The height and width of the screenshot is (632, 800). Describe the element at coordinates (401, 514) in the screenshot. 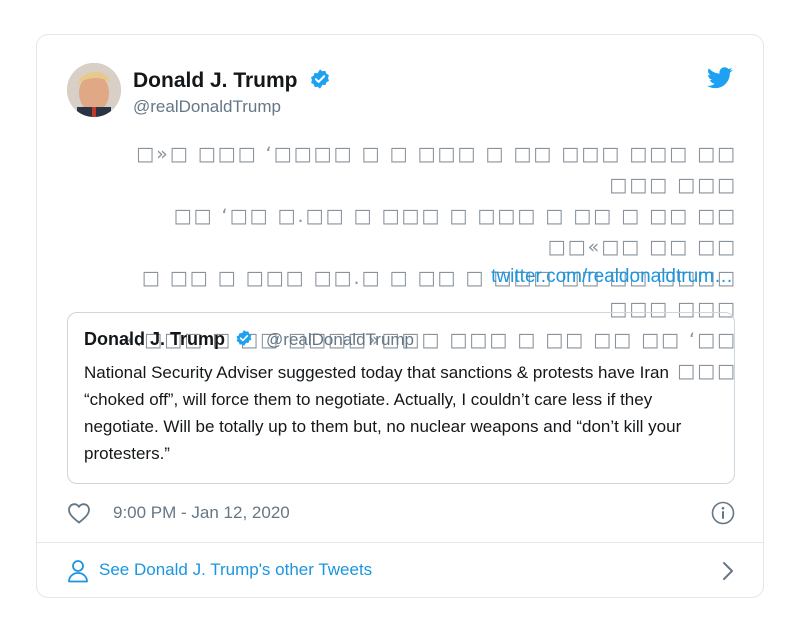

I see `tweet-meta: 9:00 PM - Jan 12, 2020` at that location.